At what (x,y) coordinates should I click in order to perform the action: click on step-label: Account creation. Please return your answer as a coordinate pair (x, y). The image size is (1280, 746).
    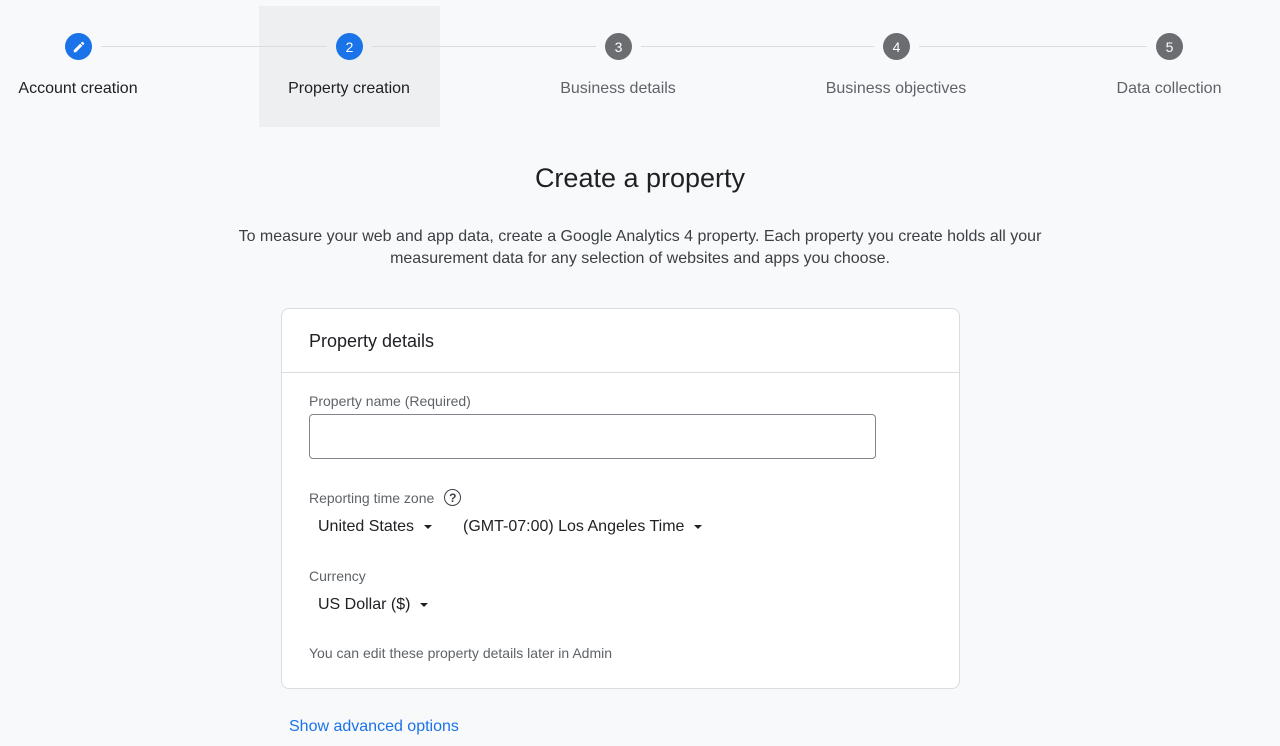
    Looking at the image, I should click on (78, 88).